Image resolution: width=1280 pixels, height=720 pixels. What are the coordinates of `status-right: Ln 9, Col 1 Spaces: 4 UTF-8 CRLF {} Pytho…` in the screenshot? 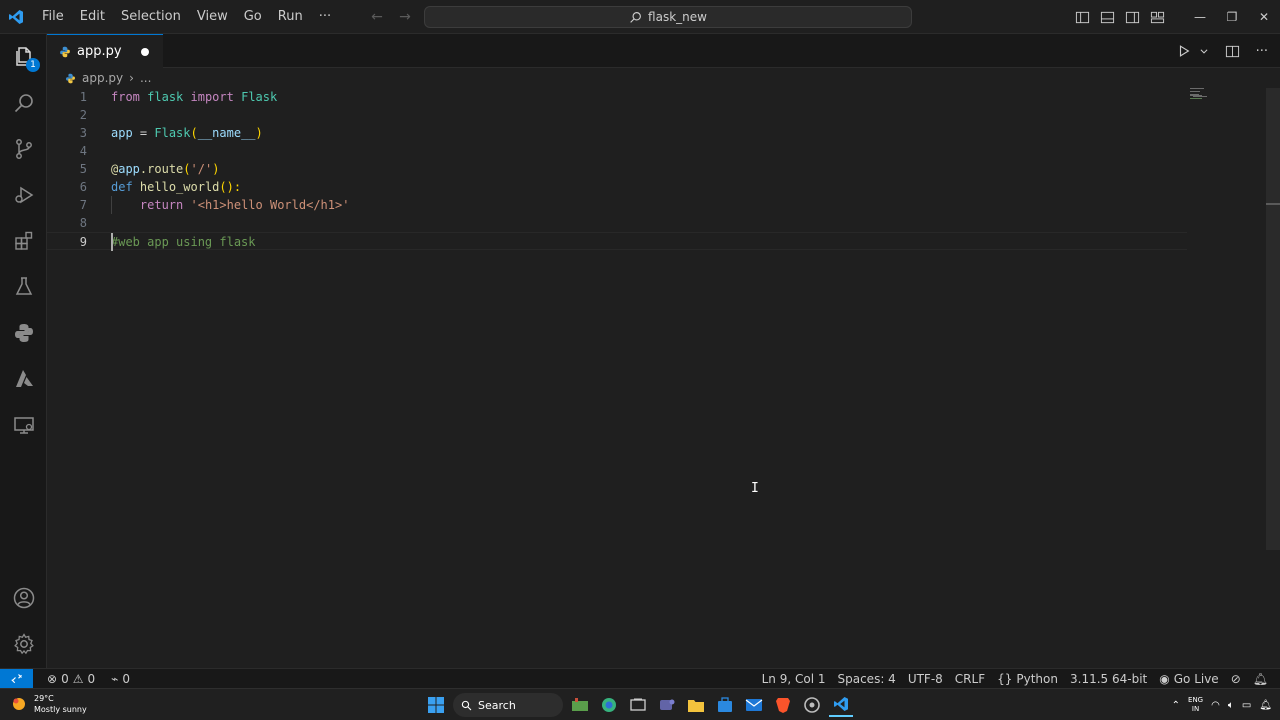 It's located at (1015, 679).